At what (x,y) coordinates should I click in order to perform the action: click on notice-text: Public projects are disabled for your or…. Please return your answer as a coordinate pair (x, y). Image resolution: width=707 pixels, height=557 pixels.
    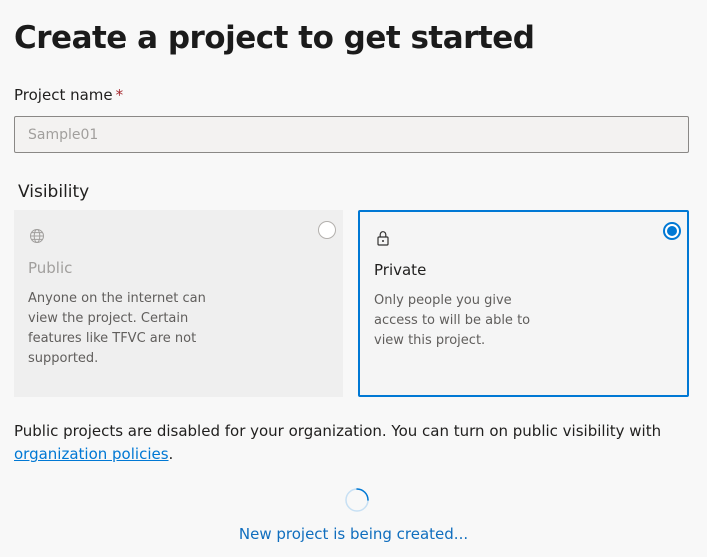
    Looking at the image, I should click on (338, 431).